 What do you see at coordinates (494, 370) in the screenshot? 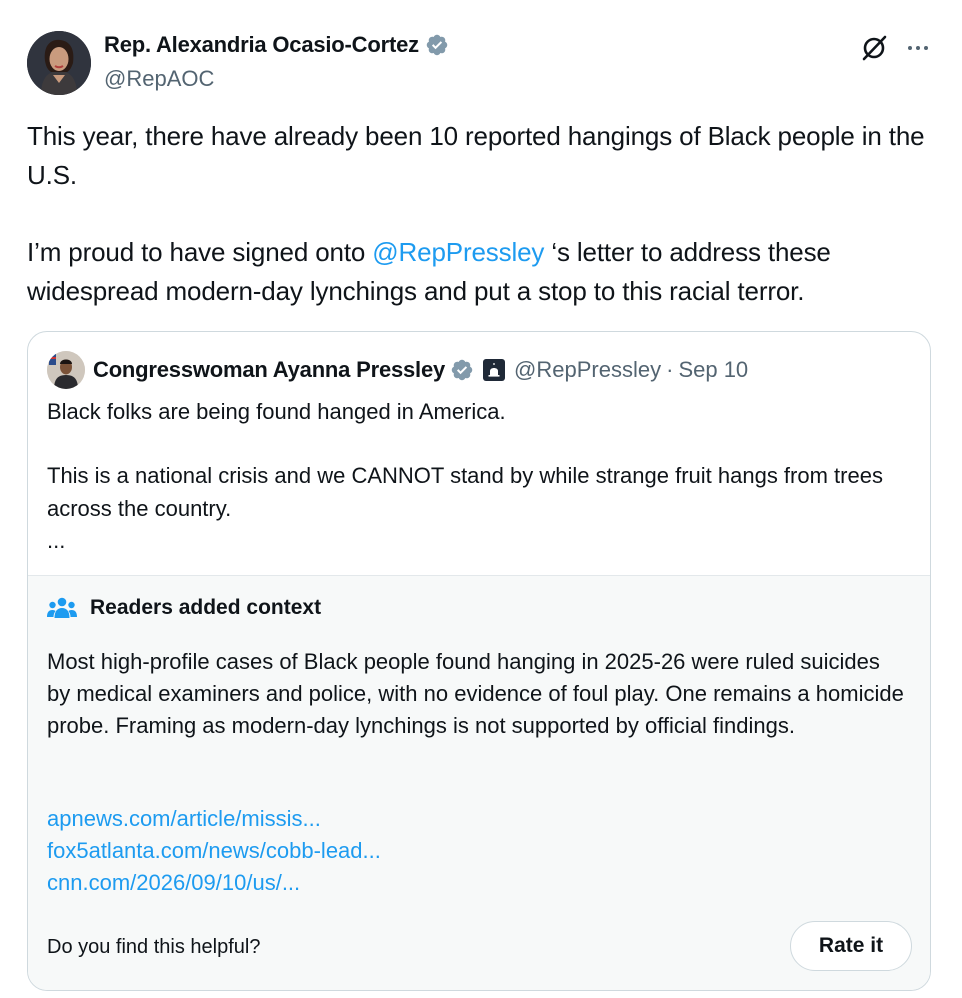
I see `government-affiliation-icon` at bounding box center [494, 370].